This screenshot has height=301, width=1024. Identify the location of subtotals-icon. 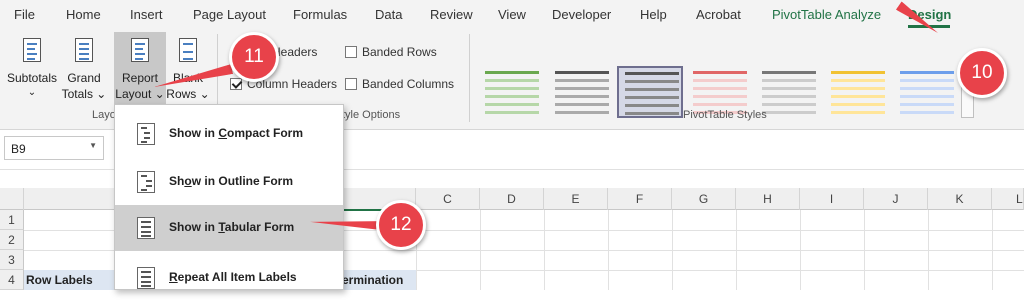
(32, 50).